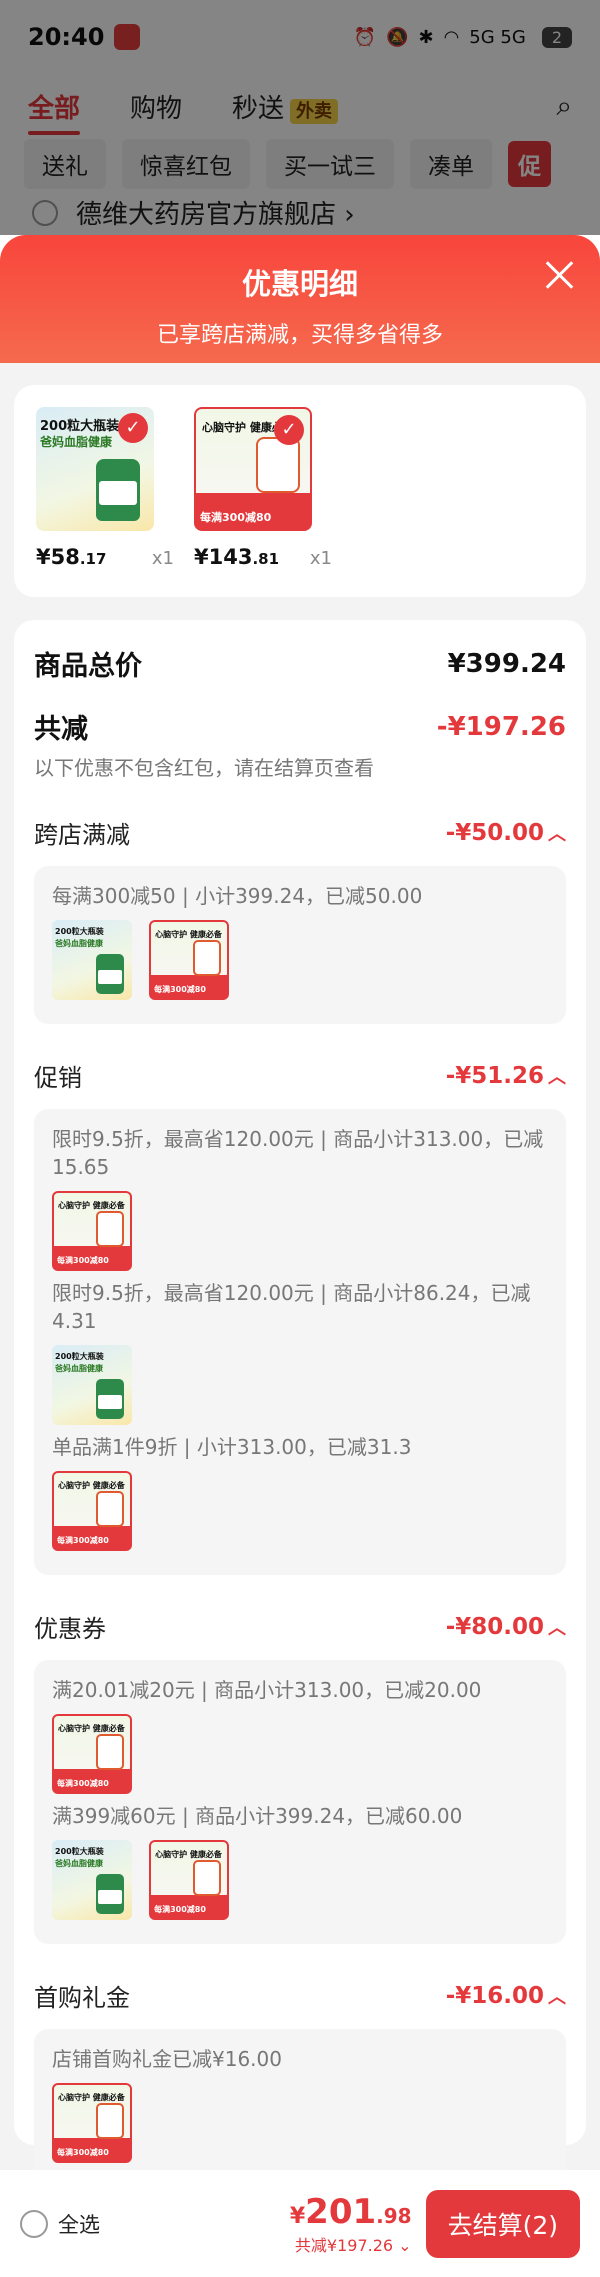 This screenshot has height=2277, width=600. Describe the element at coordinates (267, 1690) in the screenshot. I see `section-line: 满20.01减20元 | 商品小计313.00，已减20.00` at that location.